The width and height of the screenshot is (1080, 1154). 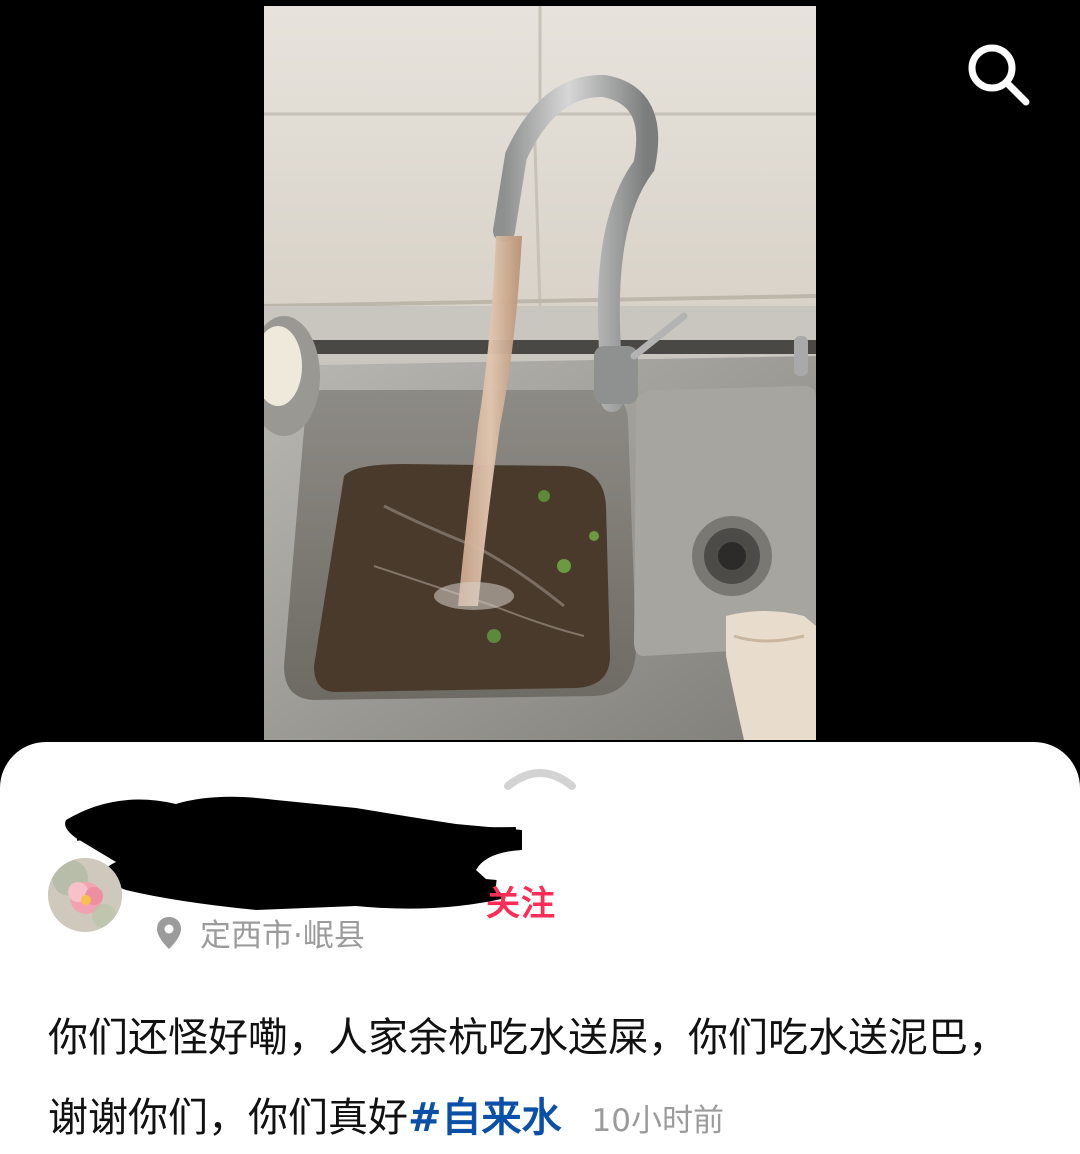 What do you see at coordinates (293, 853) in the screenshot?
I see `redacted-username` at bounding box center [293, 853].